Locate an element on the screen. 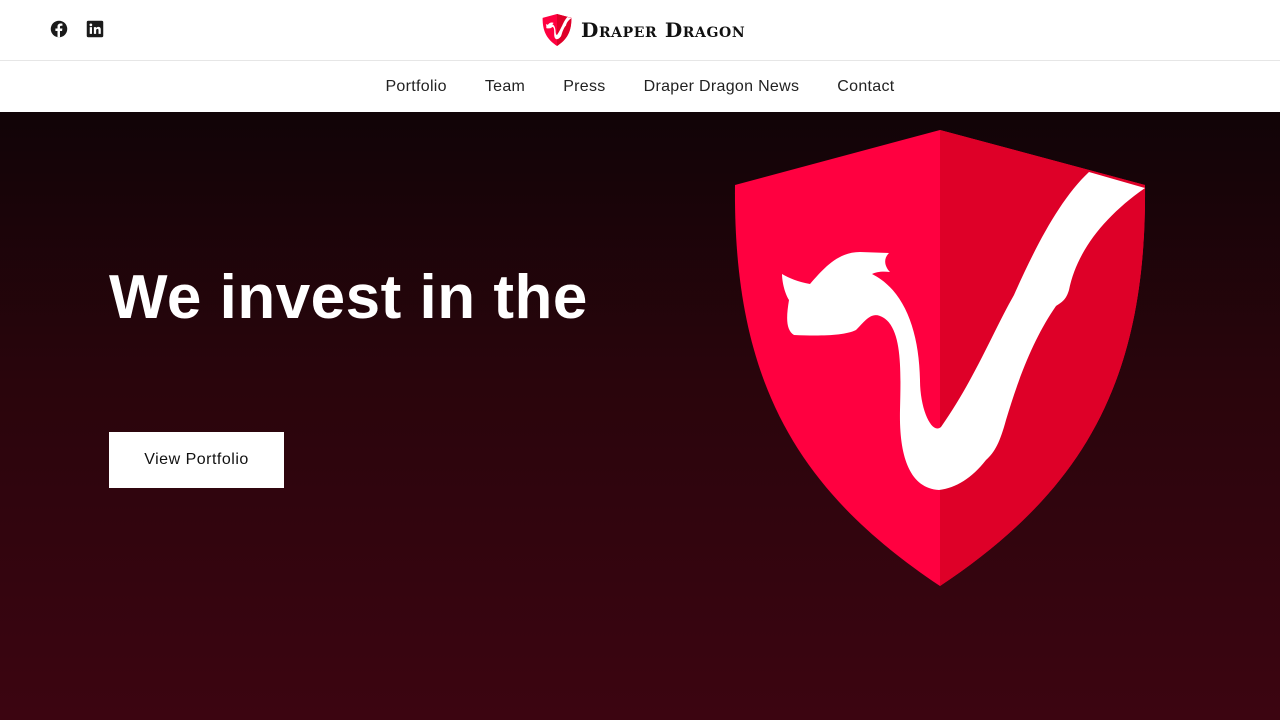  nav-item-news: Draper Dragon News is located at coordinates (722, 87).